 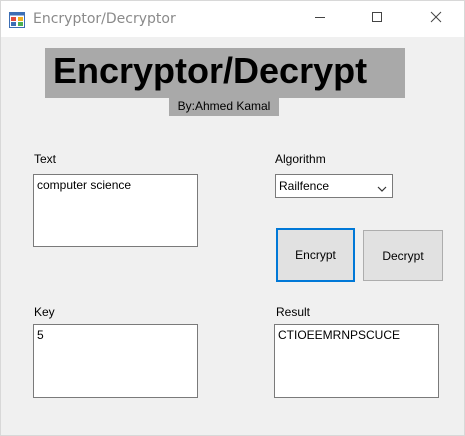 I want to click on minimize-icon, so click(x=320, y=19).